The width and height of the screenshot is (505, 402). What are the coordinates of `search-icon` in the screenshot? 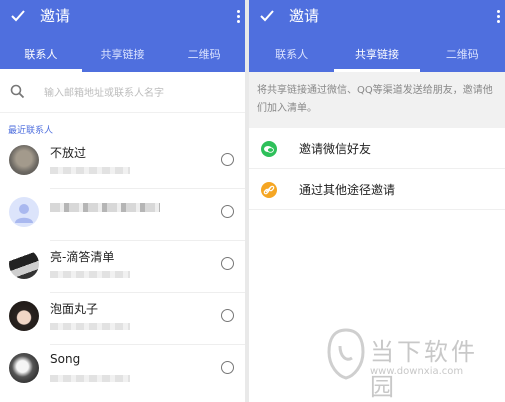 It's located at (17, 91).